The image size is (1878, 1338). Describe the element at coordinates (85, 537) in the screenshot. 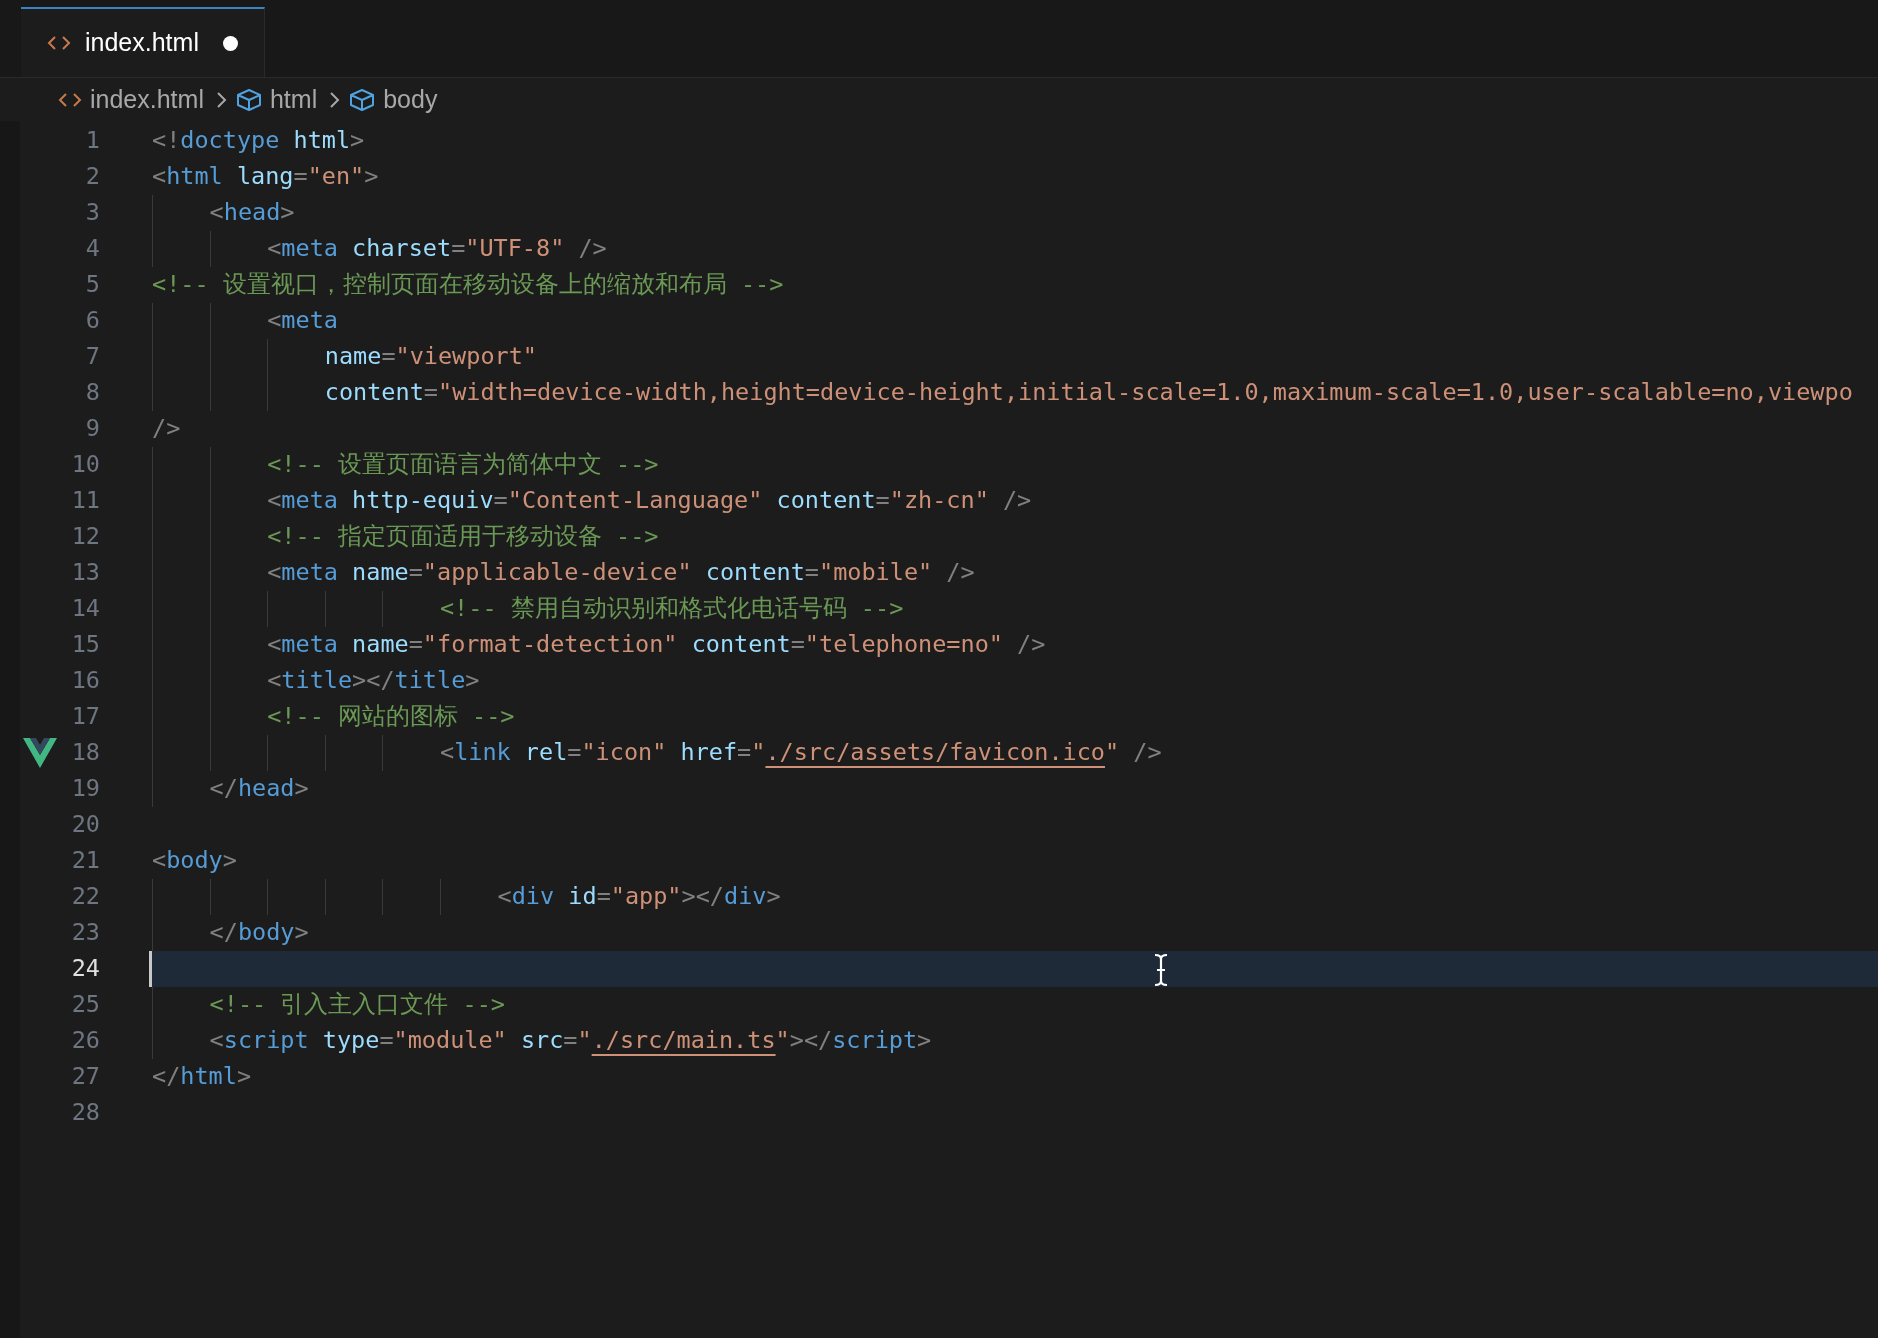

I see `line-number: 12` at that location.